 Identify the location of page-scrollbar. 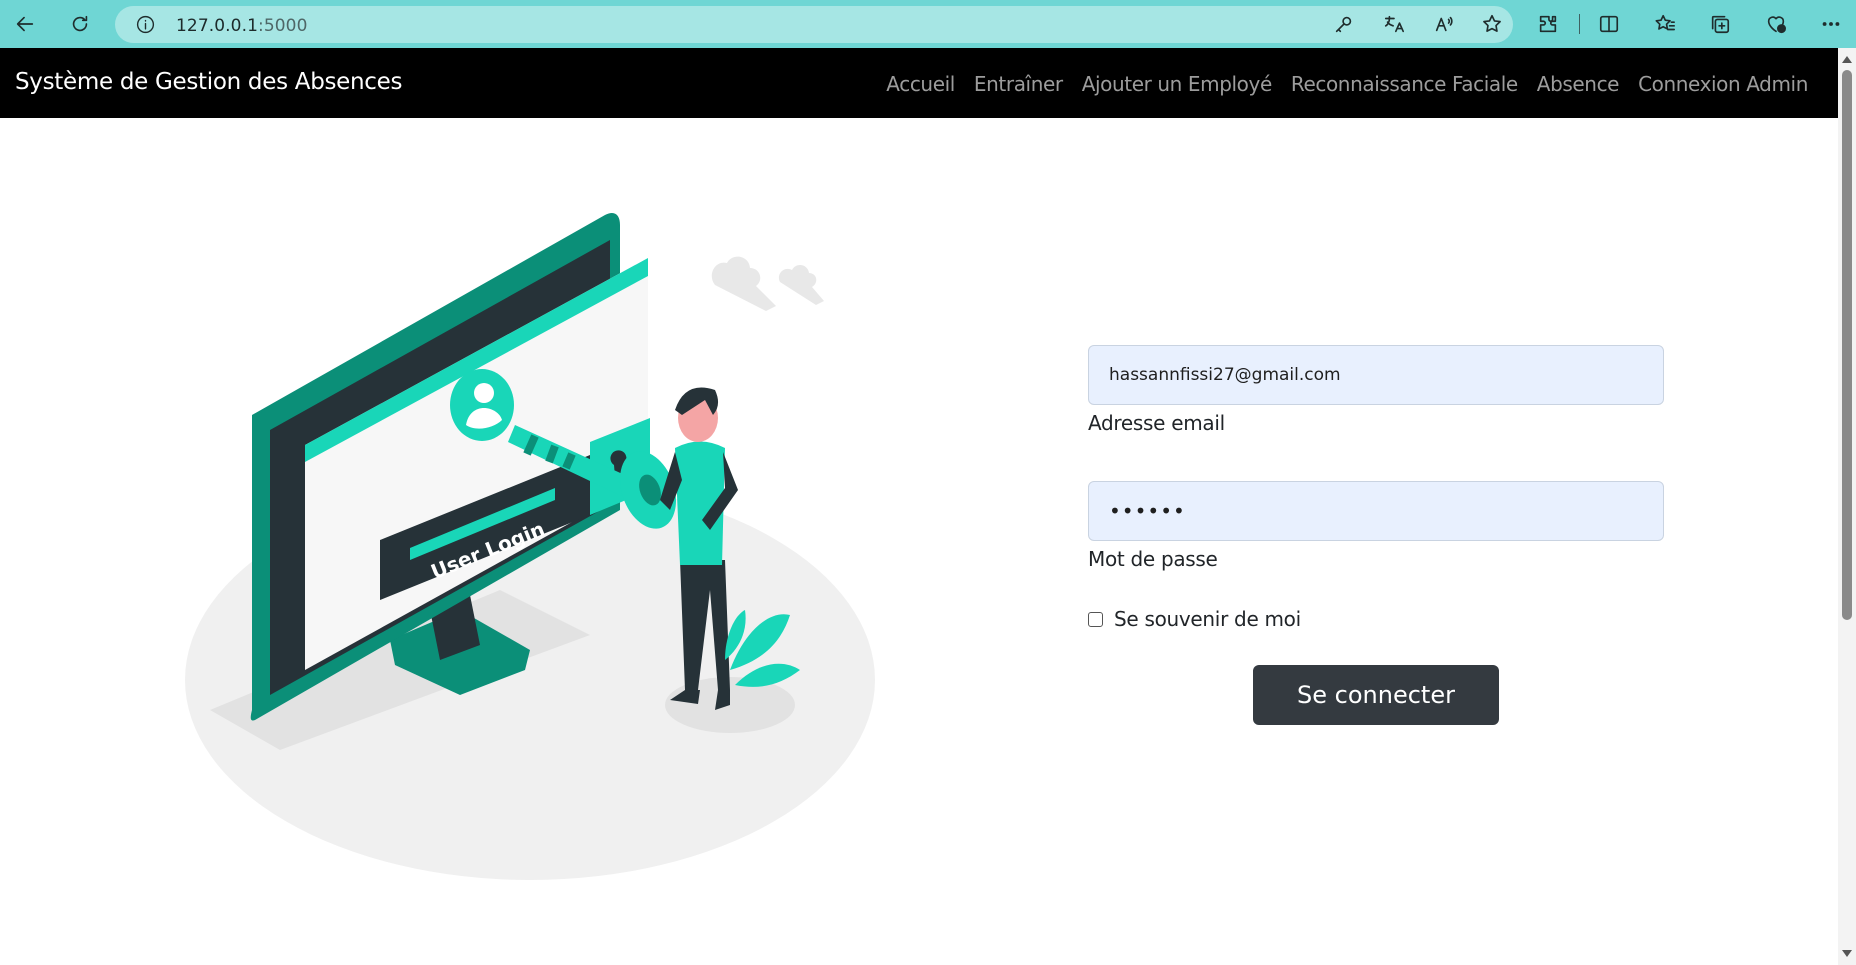
(1847, 506).